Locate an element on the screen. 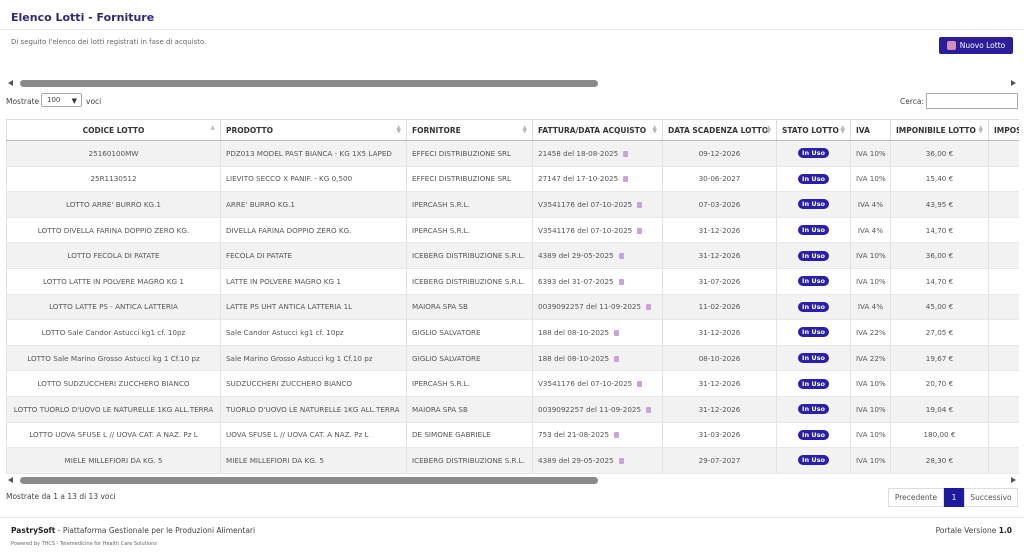 The height and width of the screenshot is (555, 1024). bottom-horizontal-scrollbar is located at coordinates (512, 480).